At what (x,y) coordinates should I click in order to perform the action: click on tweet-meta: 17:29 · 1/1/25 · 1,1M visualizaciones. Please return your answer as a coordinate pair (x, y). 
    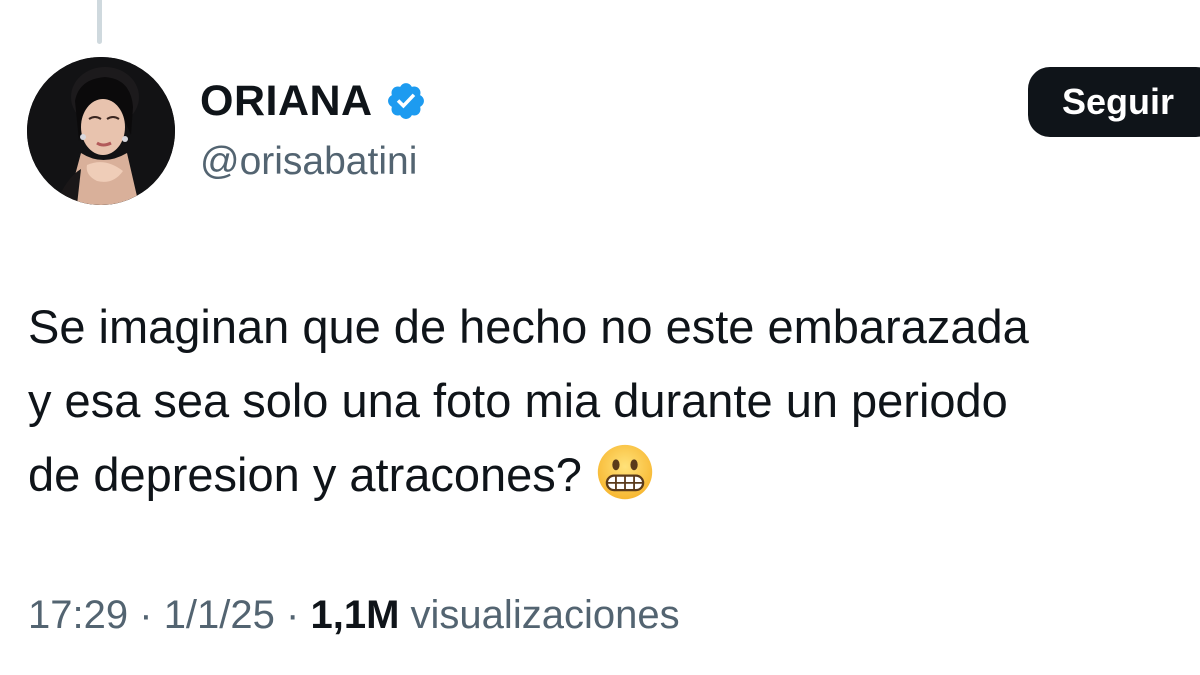
    Looking at the image, I should click on (354, 615).